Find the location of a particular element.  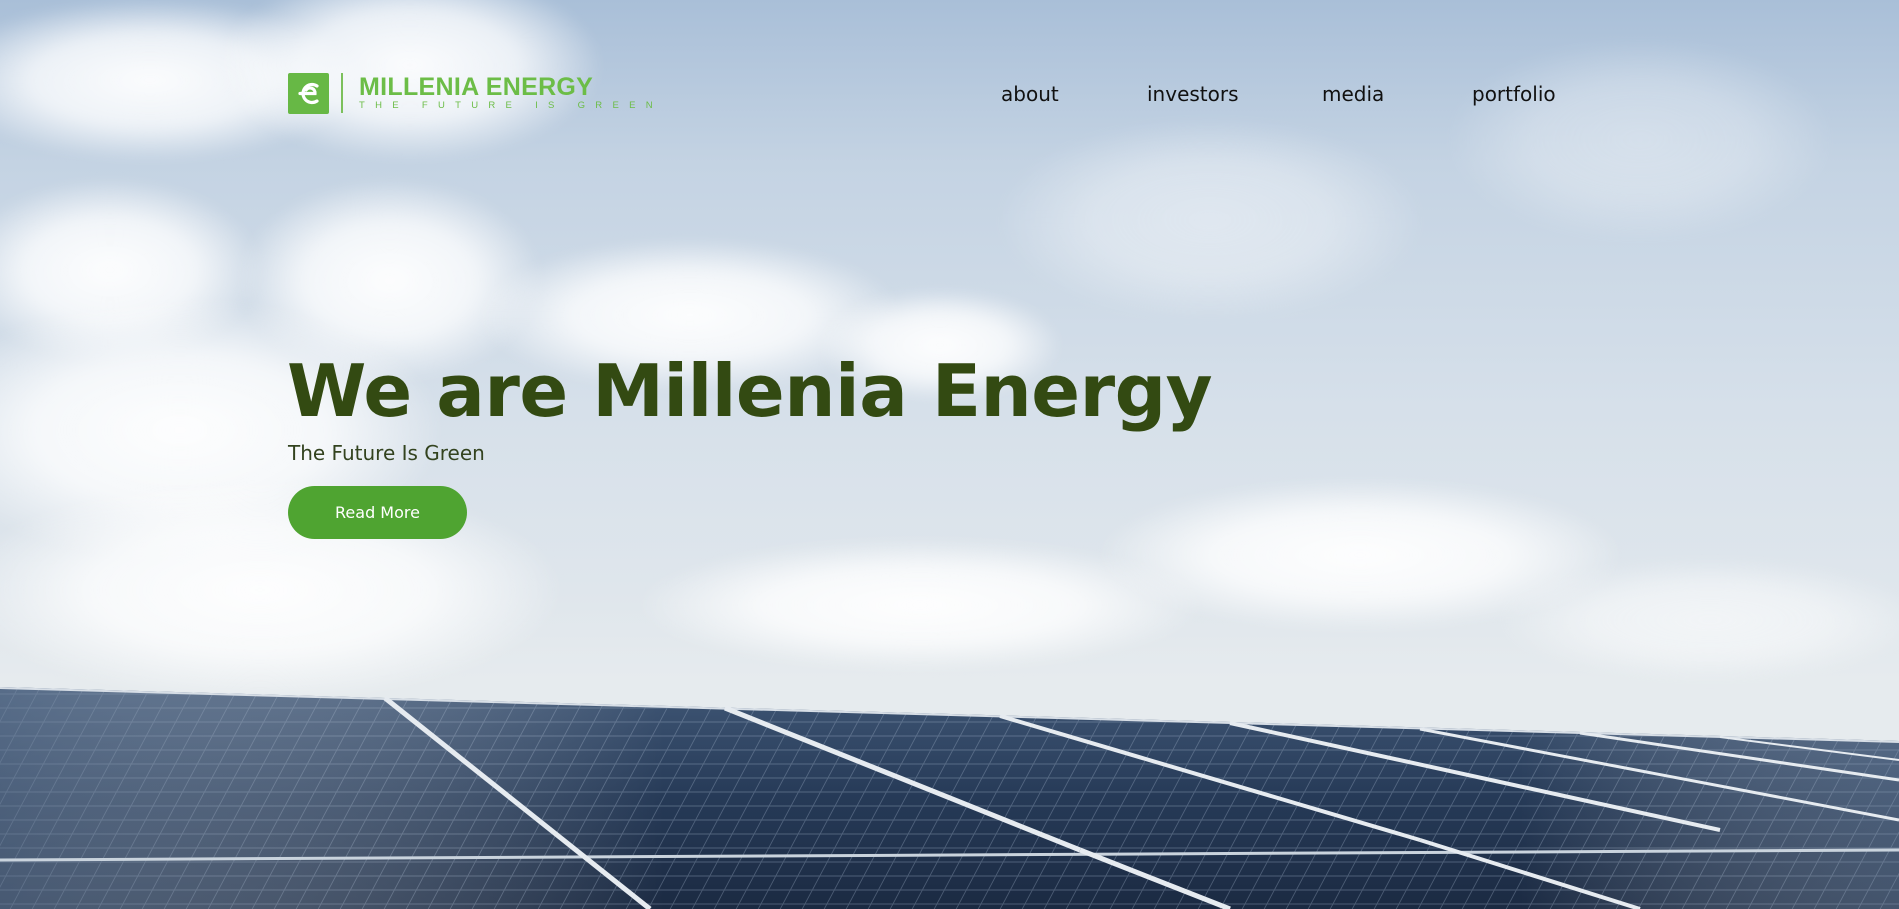

read-more-button: Read More is located at coordinates (377, 512).